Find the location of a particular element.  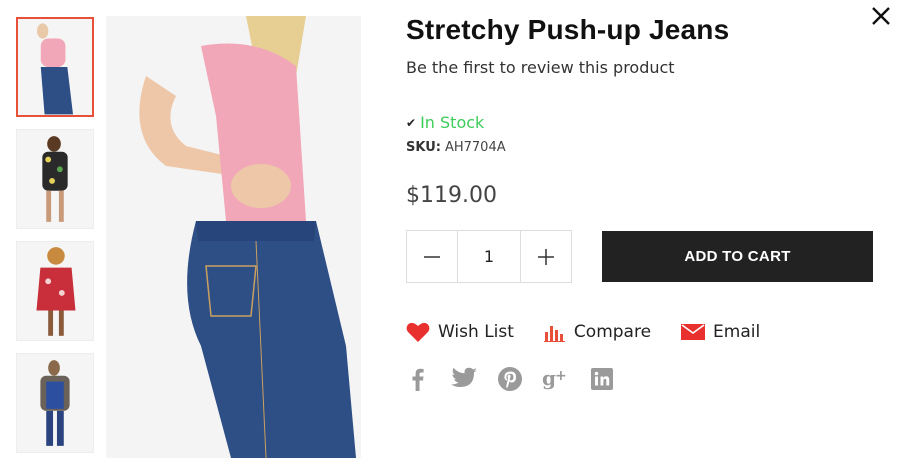

social-share: g + is located at coordinates (641, 379).